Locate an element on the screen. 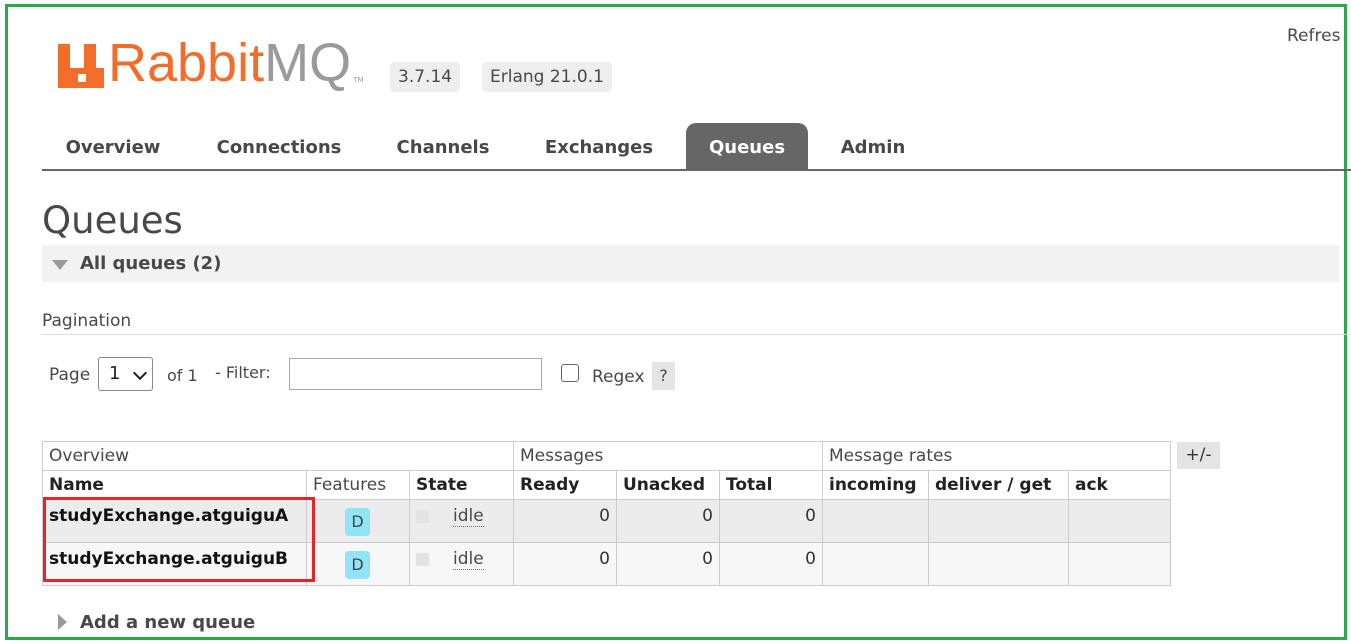 The width and height of the screenshot is (1351, 641). rabbitmq-logo: RabbitMQ TM is located at coordinates (211, 62).